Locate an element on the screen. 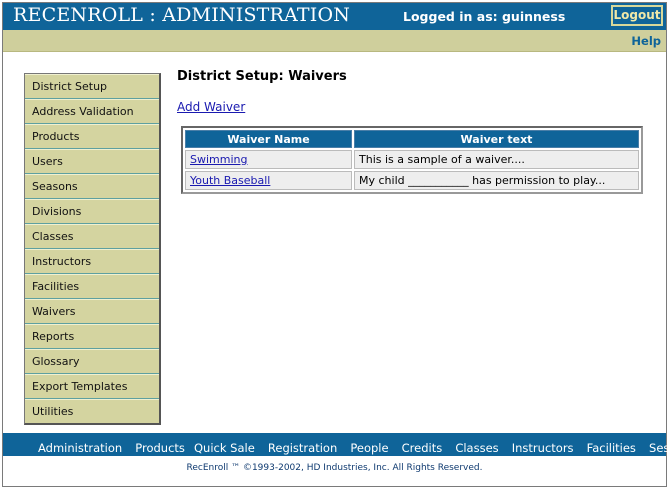 The width and height of the screenshot is (671, 491). sidebar-item-reports: Reports is located at coordinates (92, 336).